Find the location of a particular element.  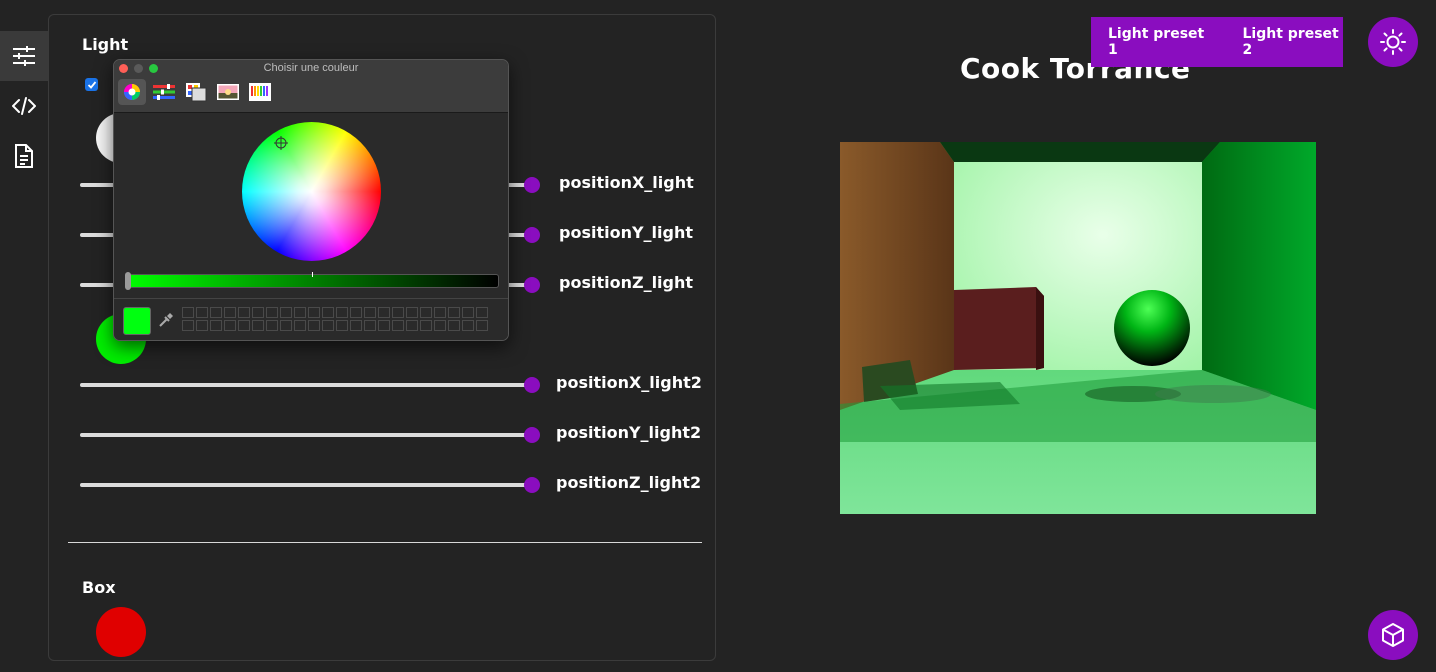

slider-thumb-positionY-light2 is located at coordinates (532, 435).